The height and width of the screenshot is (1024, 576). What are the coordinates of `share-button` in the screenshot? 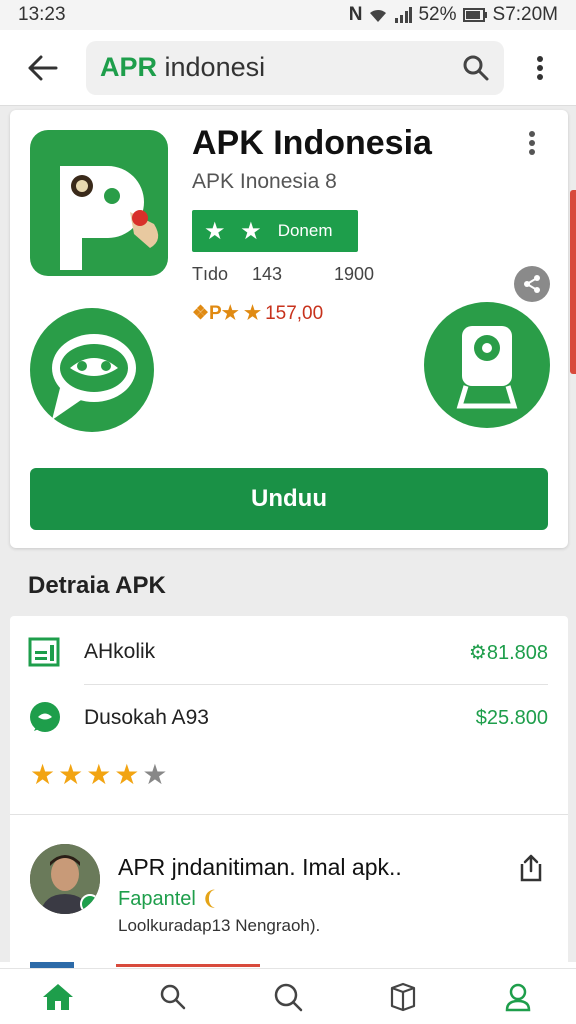 It's located at (532, 284).